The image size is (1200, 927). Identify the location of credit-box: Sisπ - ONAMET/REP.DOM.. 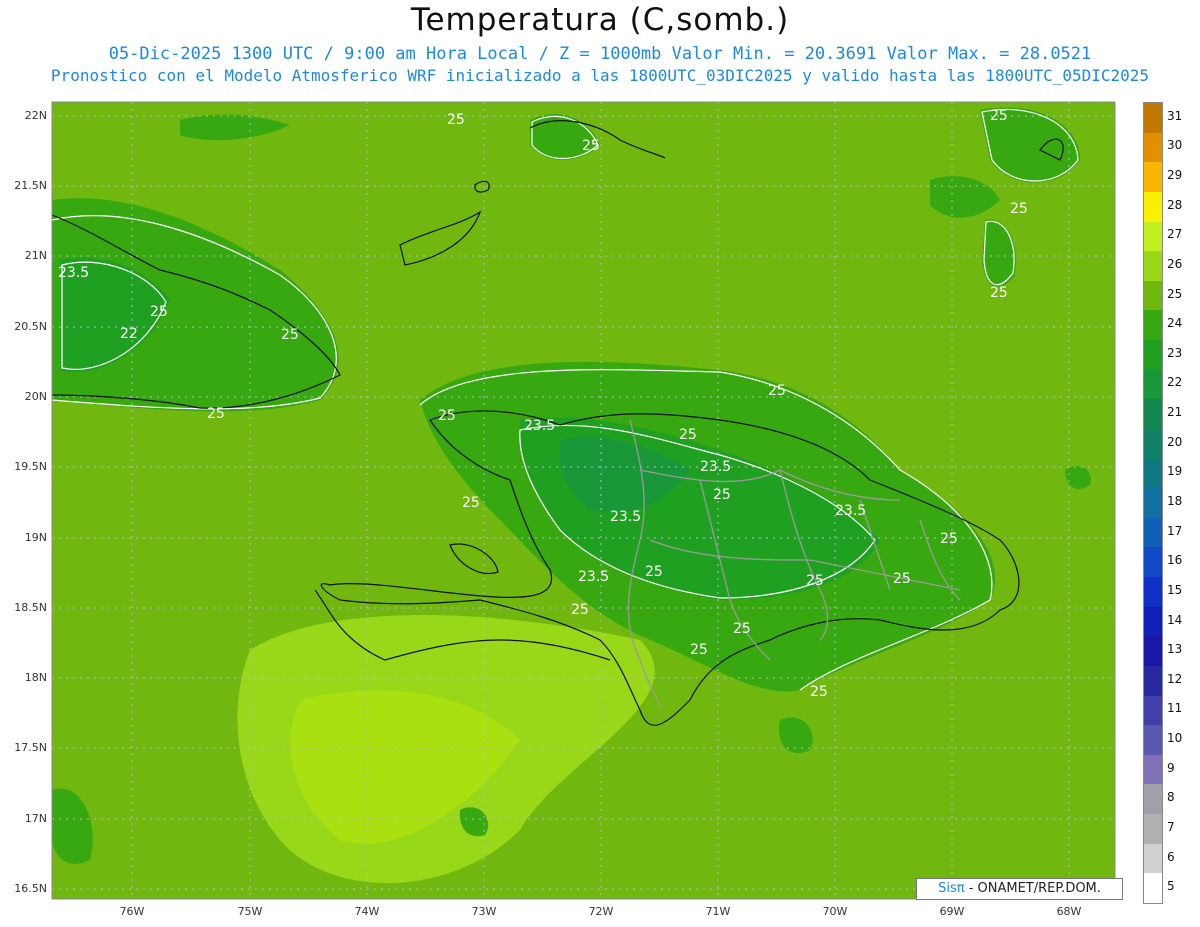
(1019, 889).